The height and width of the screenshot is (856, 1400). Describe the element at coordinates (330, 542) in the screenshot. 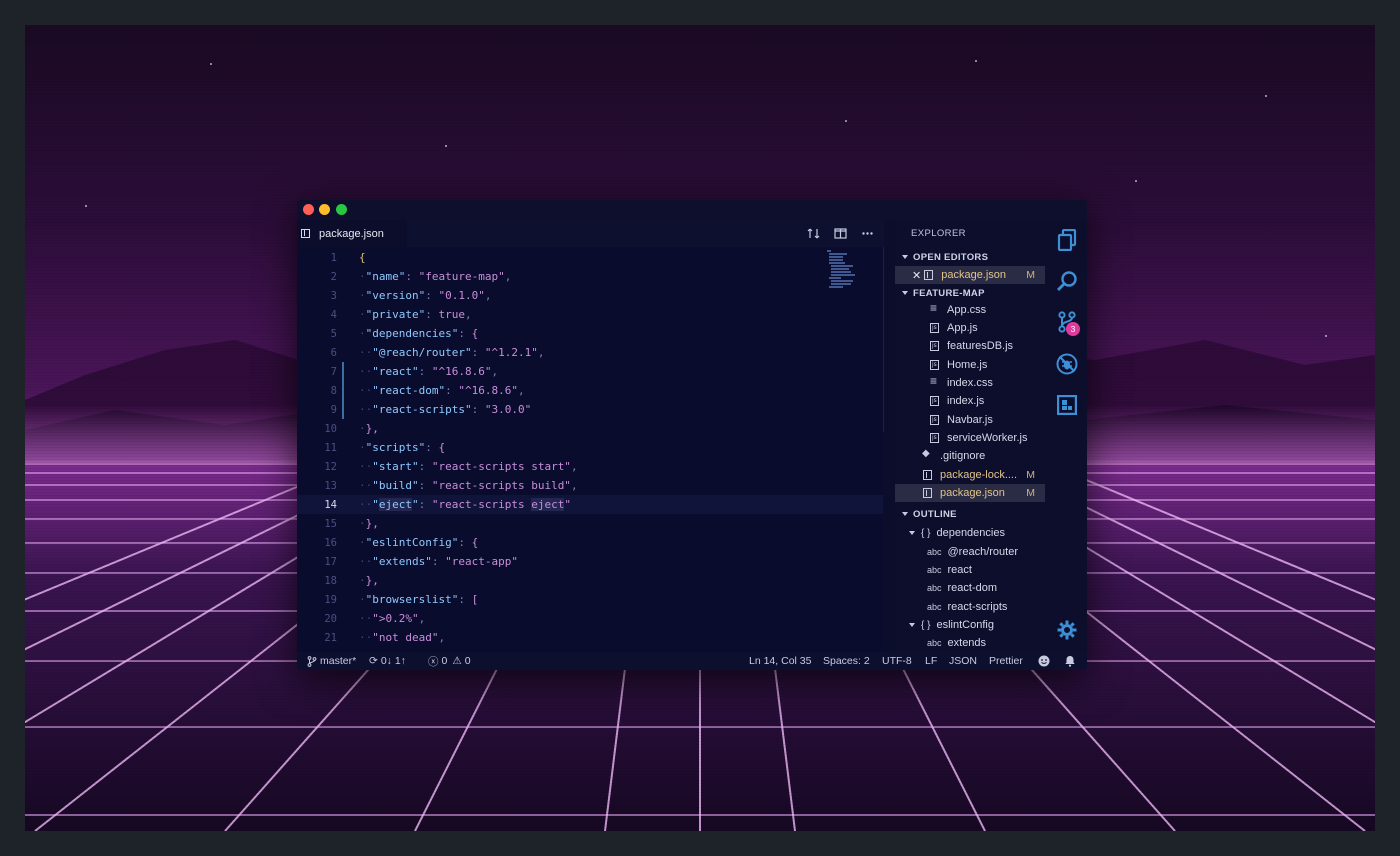

I see `line-number: 16` at that location.